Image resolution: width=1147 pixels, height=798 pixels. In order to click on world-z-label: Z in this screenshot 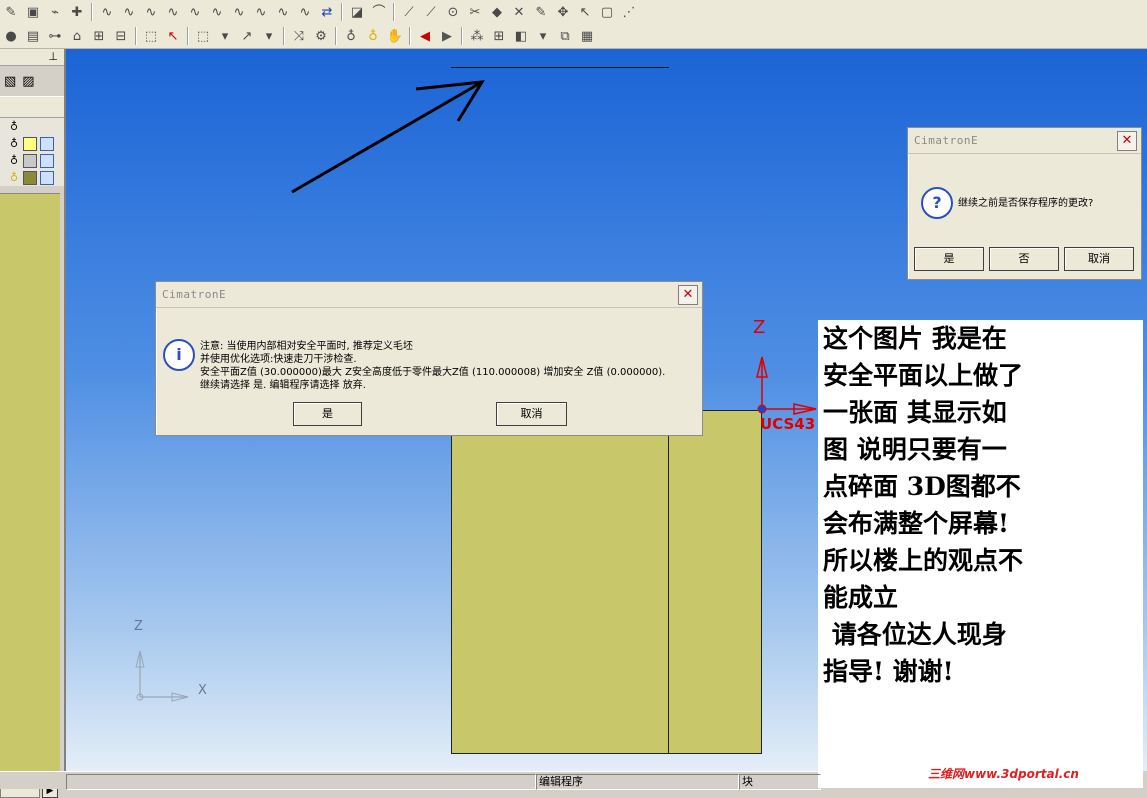, I will do `click(138, 626)`.